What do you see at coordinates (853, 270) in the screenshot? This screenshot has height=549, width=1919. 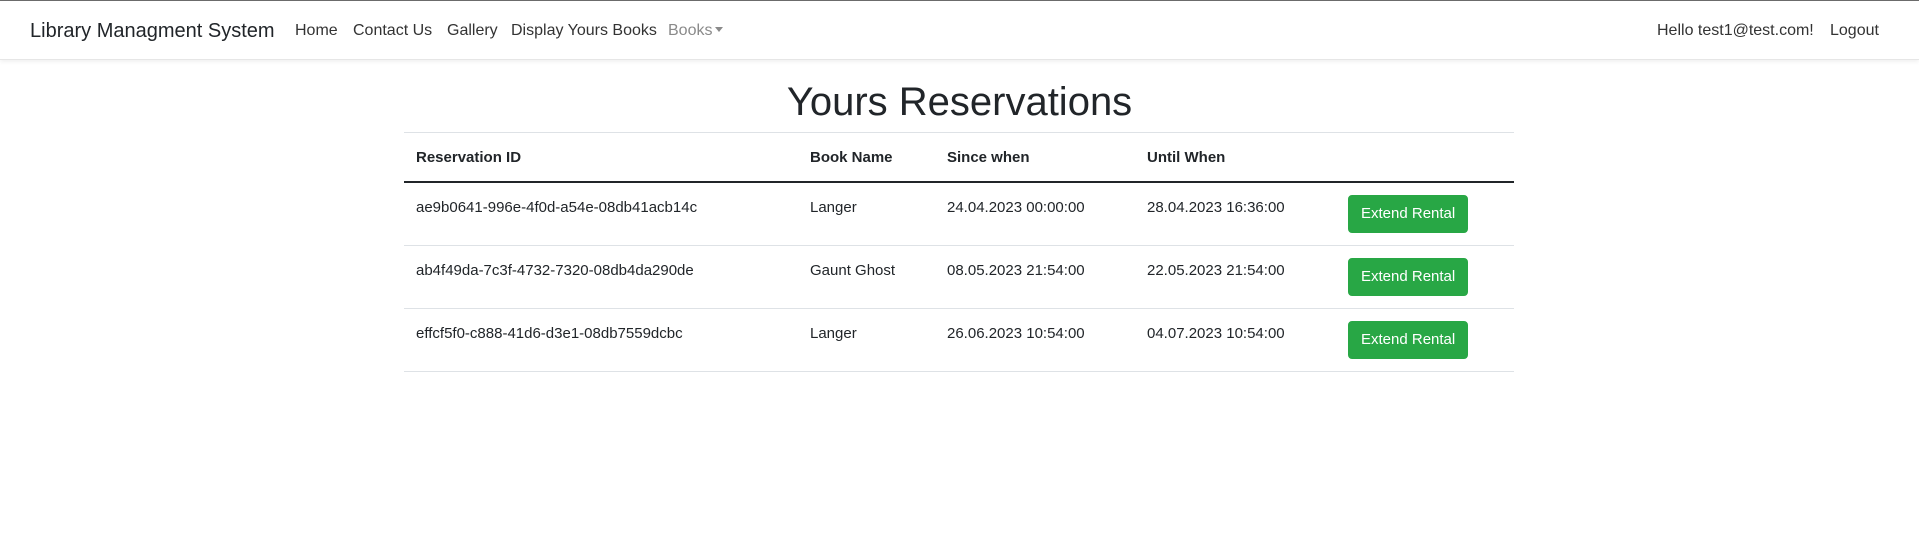 I see `book-name: Gaunt Ghost` at bounding box center [853, 270].